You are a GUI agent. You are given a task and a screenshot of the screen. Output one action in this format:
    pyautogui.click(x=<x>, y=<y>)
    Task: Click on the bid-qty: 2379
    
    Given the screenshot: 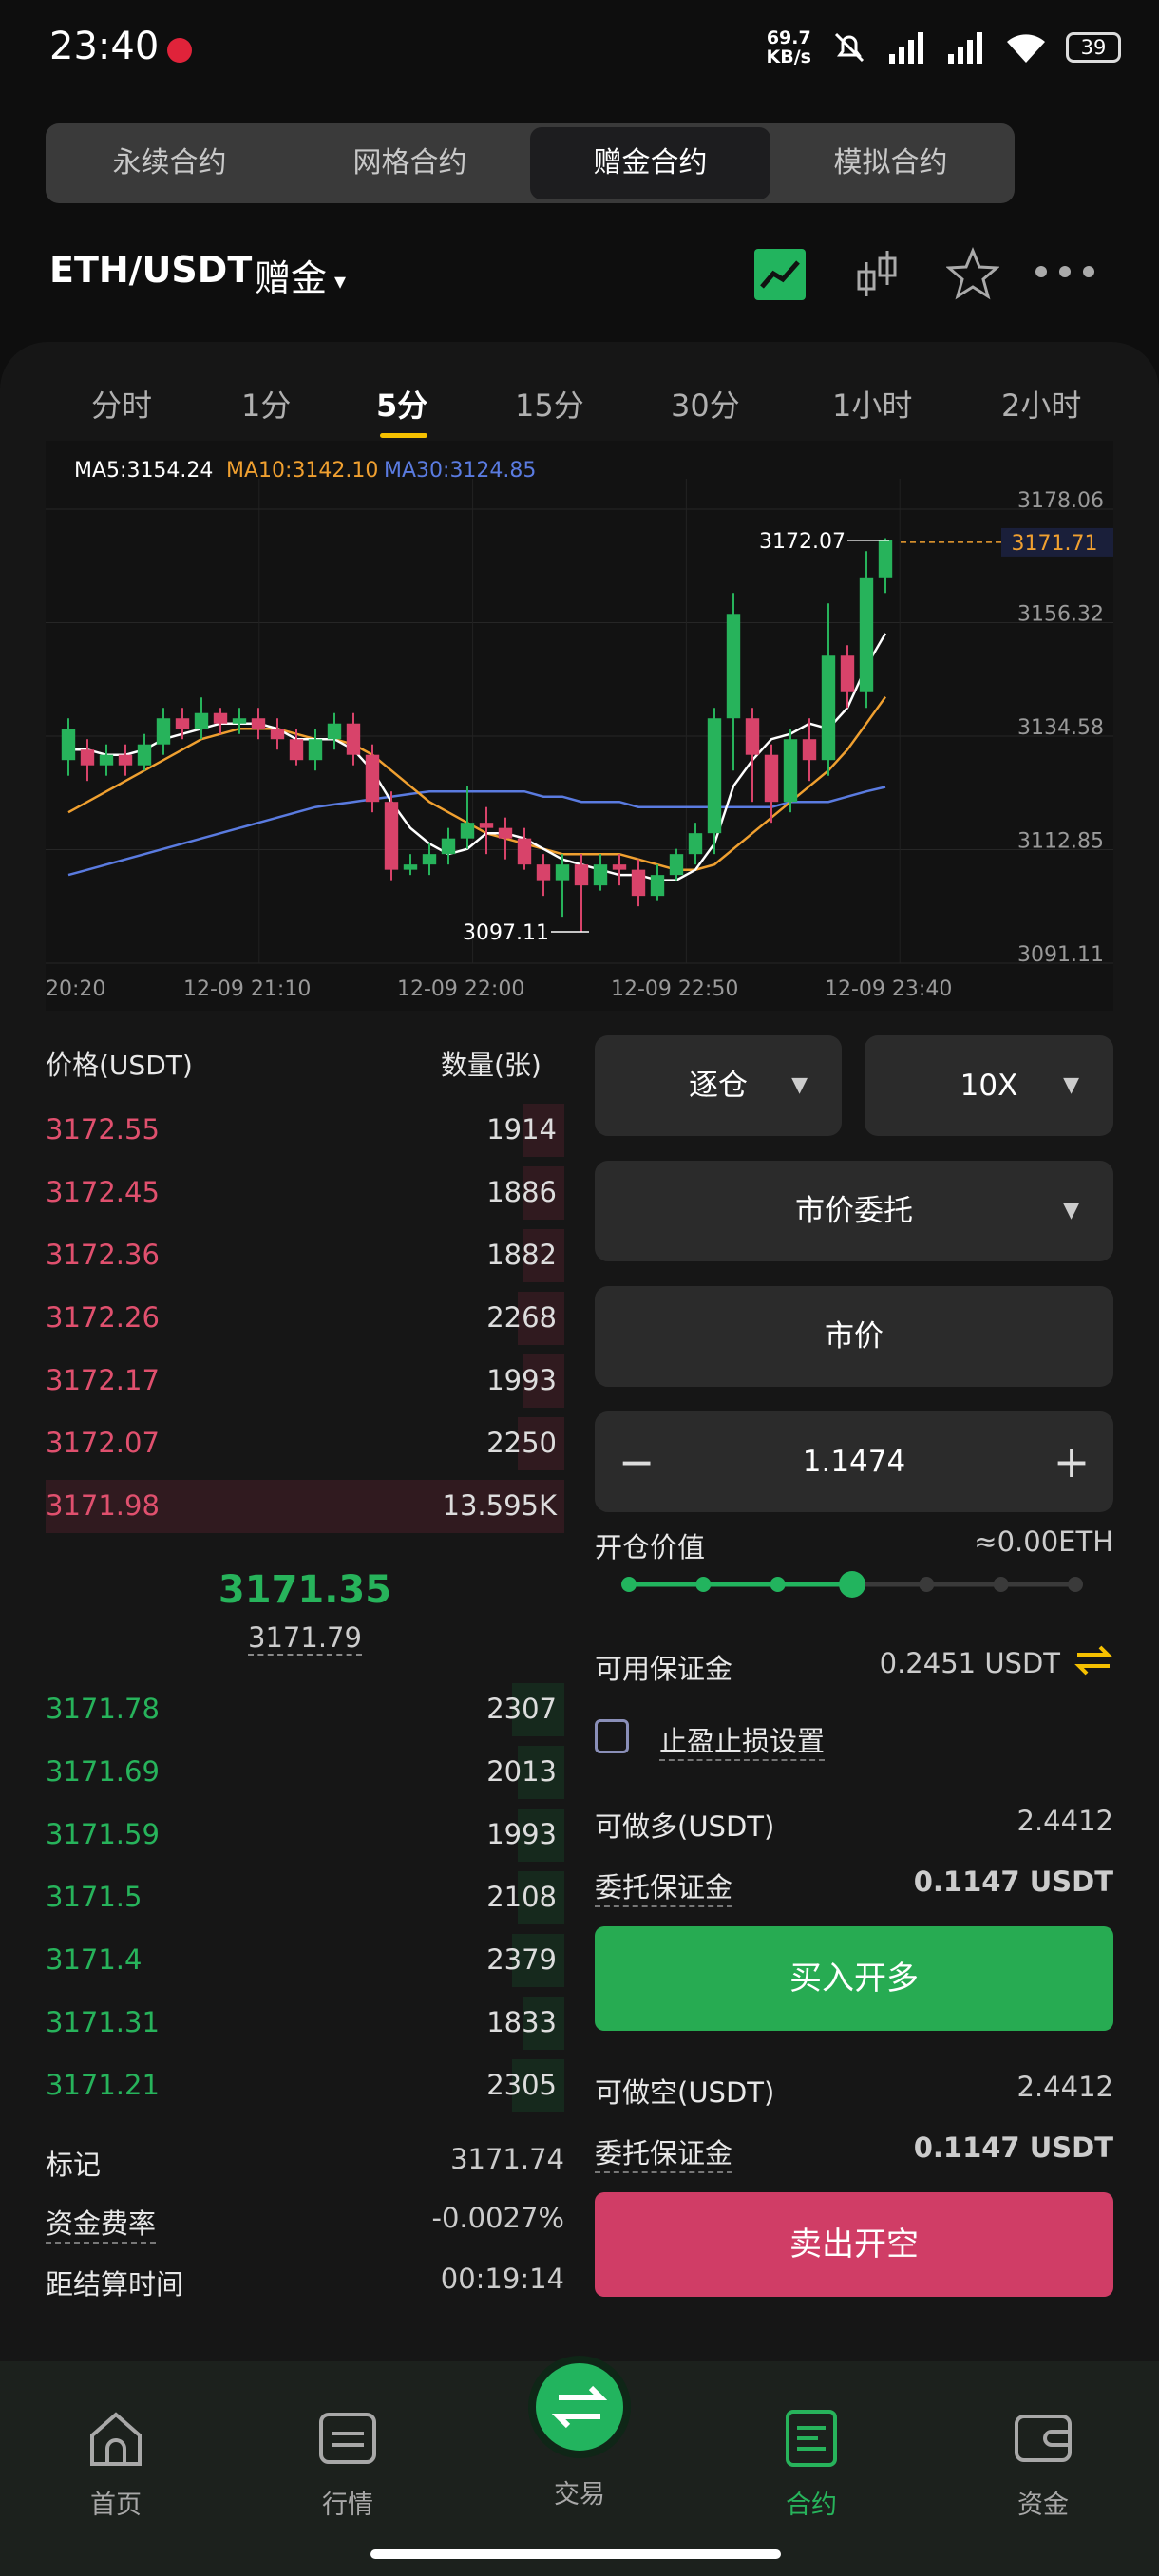 What is the action you would take?
    pyautogui.click(x=521, y=1959)
    